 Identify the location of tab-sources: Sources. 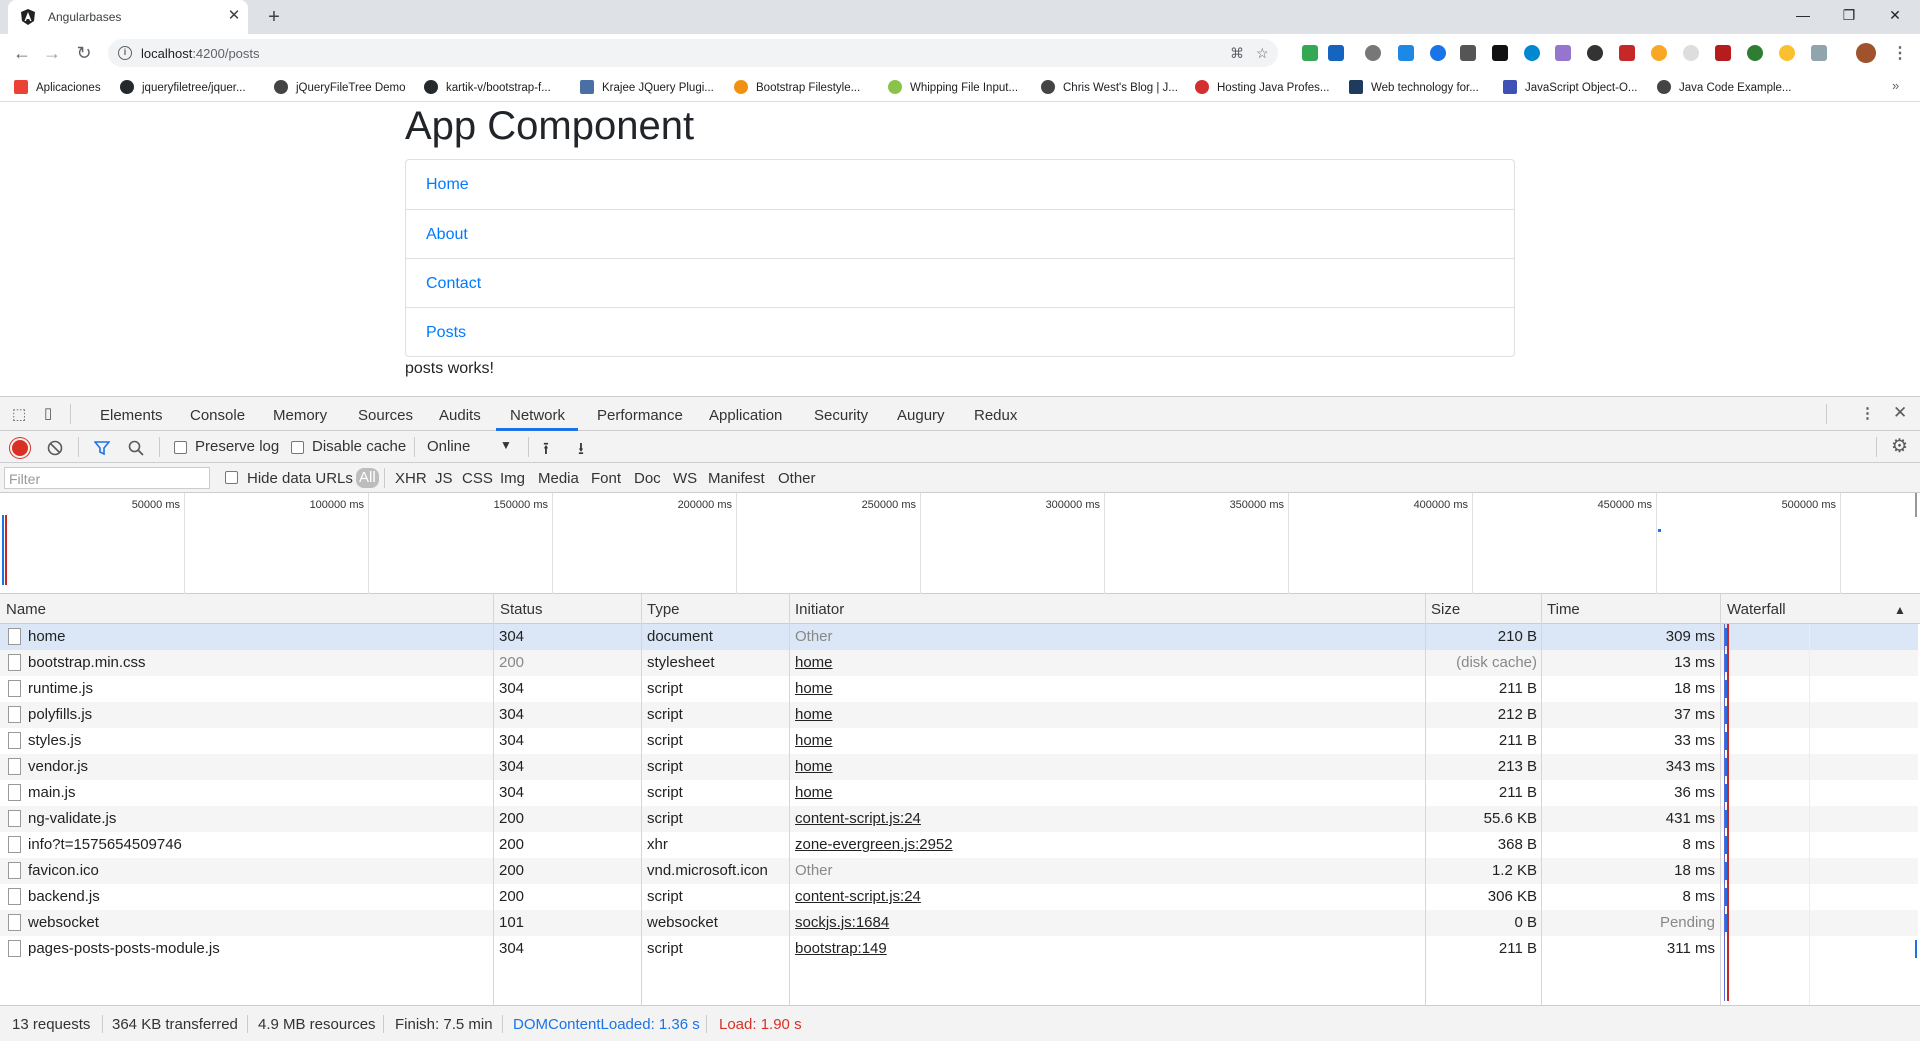
(385, 415).